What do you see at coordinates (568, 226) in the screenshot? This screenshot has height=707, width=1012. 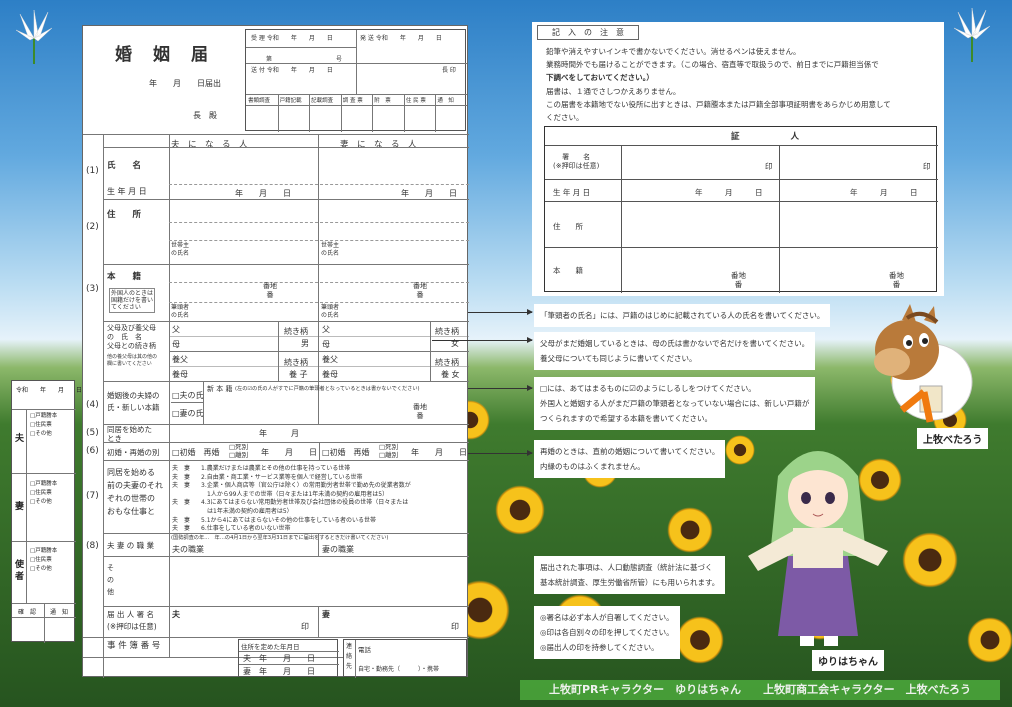 I see `witness-address-label: 住 所` at bounding box center [568, 226].